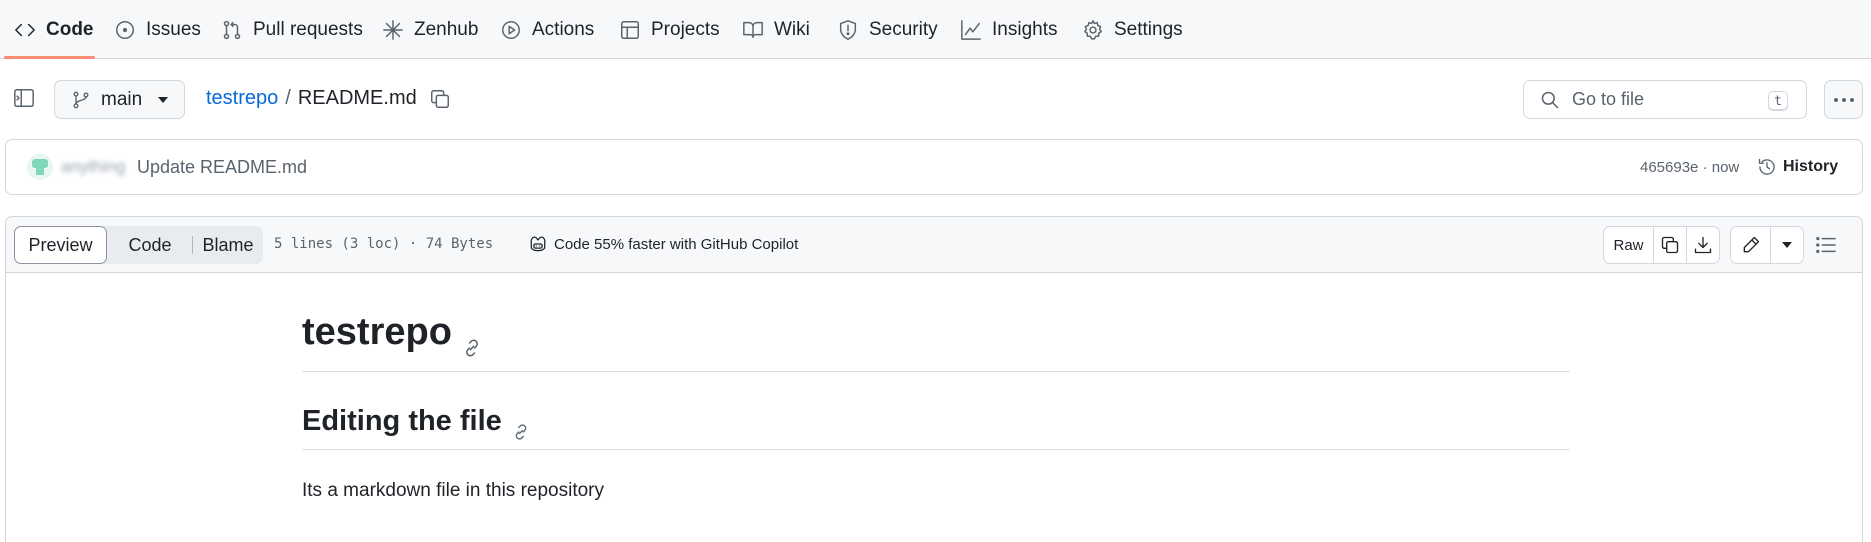 This screenshot has width=1871, height=542. I want to click on tab-label: Projects, so click(685, 29).